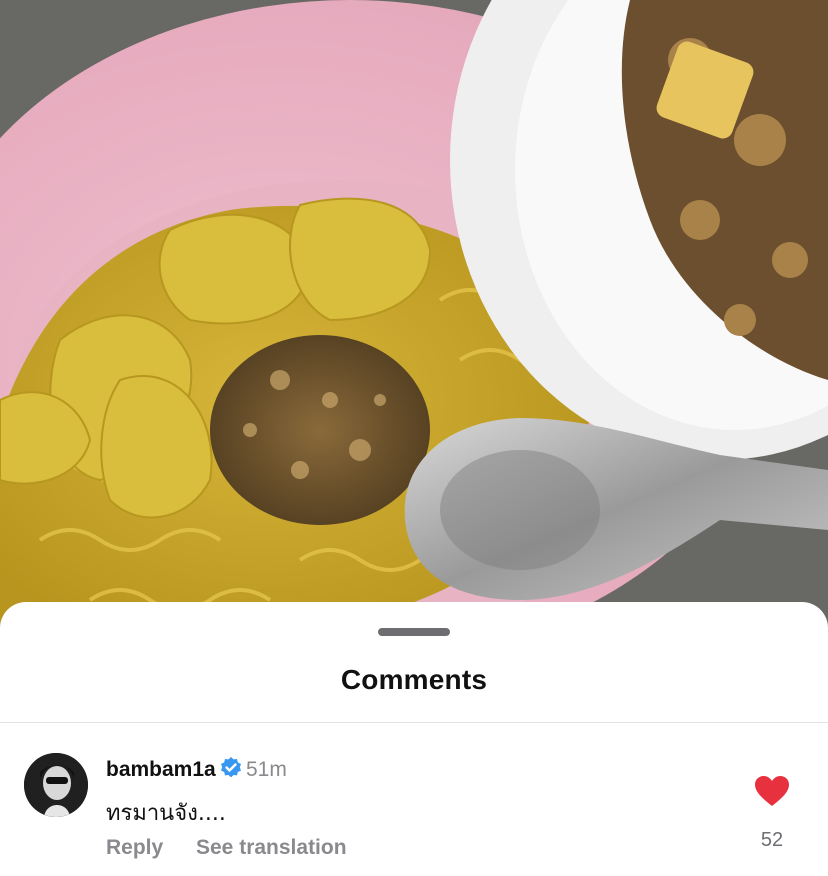  Describe the element at coordinates (161, 770) in the screenshot. I see `comment-username: bambam1a` at that location.